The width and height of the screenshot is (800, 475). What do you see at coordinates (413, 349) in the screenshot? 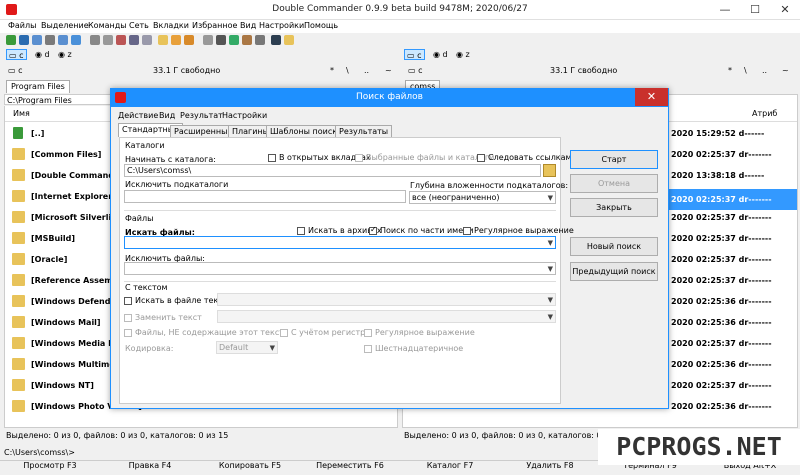
I see `hex-checkbox: Шестнадцатеричное` at bounding box center [413, 349].